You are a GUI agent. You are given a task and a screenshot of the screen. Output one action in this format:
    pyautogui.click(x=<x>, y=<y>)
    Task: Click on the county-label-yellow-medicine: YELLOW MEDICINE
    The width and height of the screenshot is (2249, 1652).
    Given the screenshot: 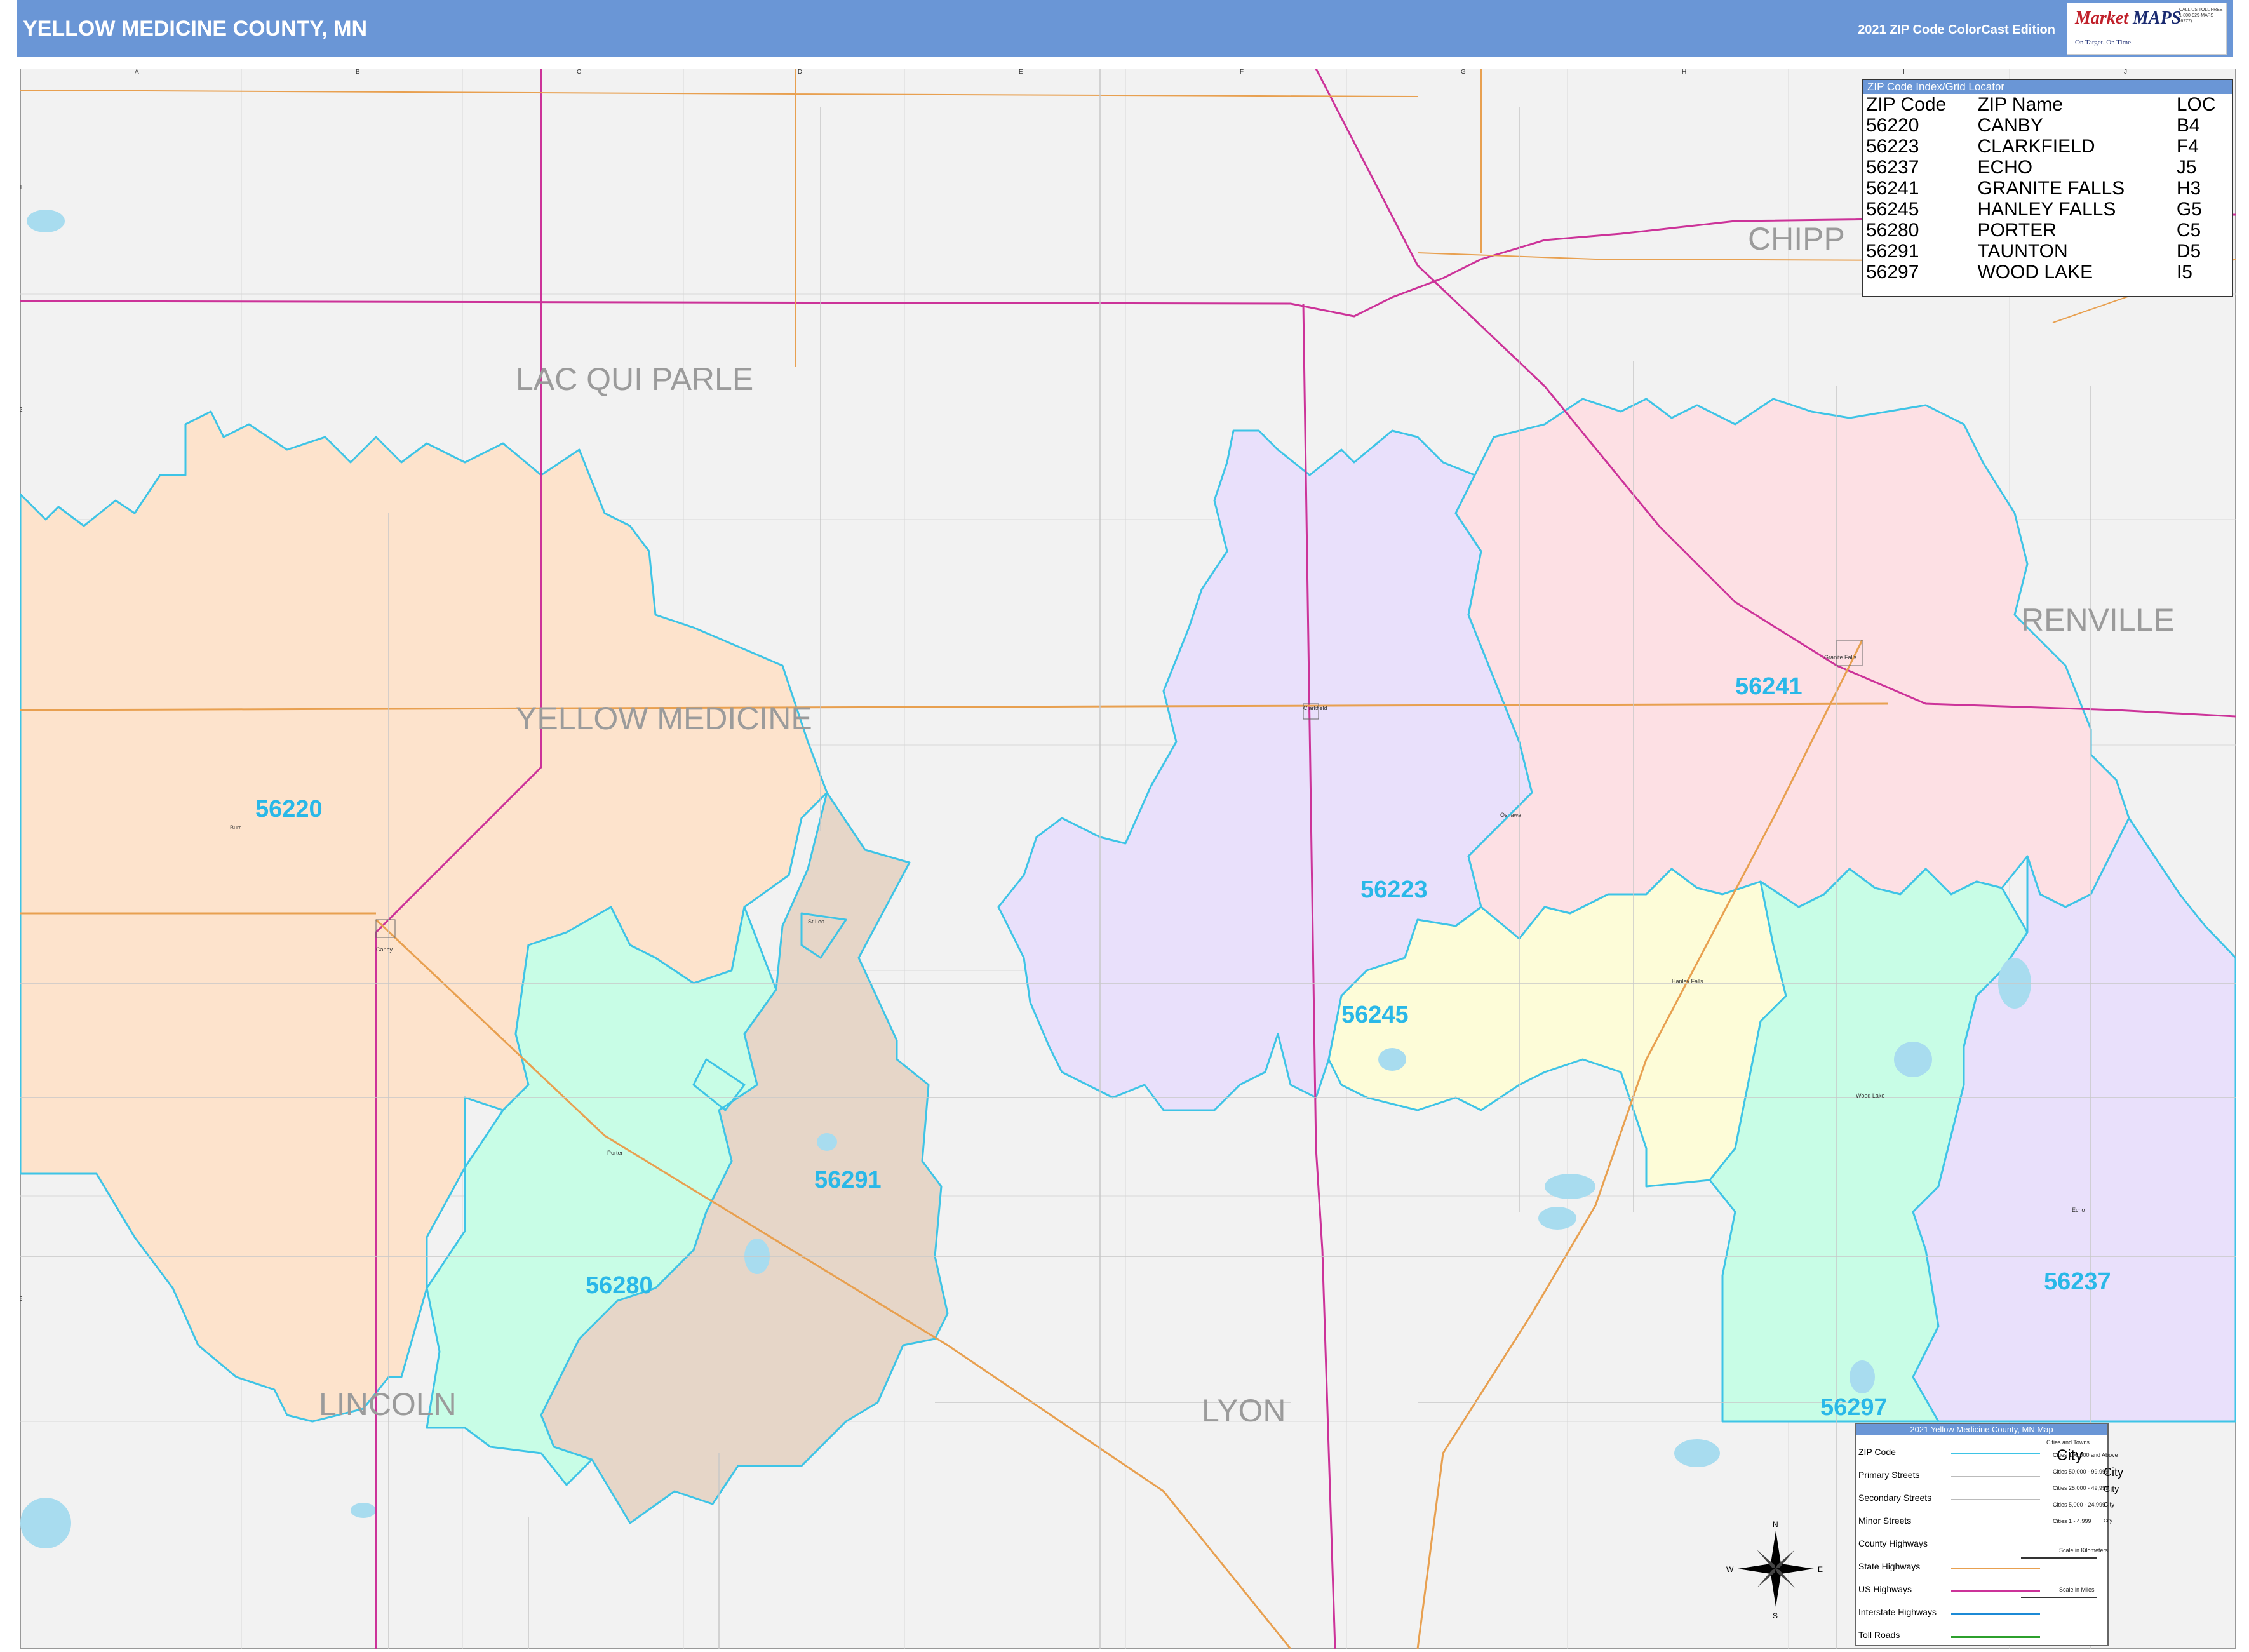 What is the action you would take?
    pyautogui.click(x=664, y=719)
    